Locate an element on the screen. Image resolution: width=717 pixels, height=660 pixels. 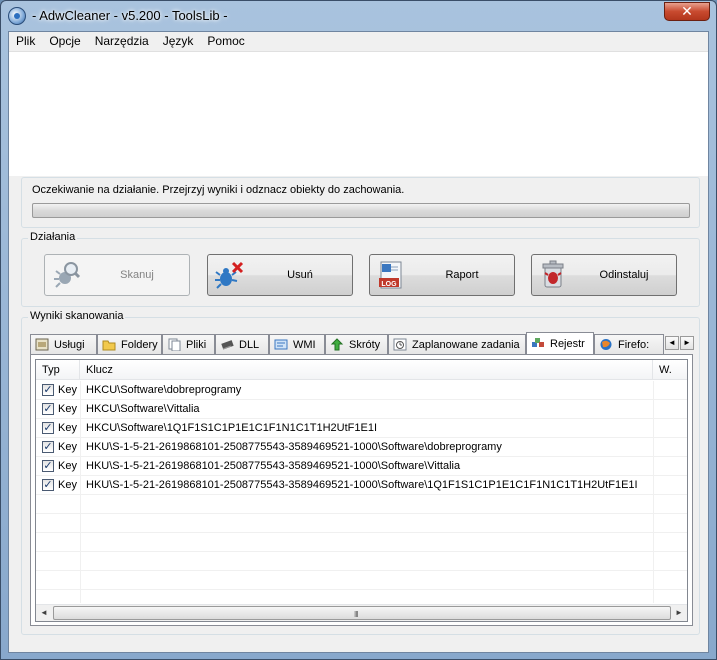
row-key: HKCU\Software\Vittalia is located at coordinates (143, 409).